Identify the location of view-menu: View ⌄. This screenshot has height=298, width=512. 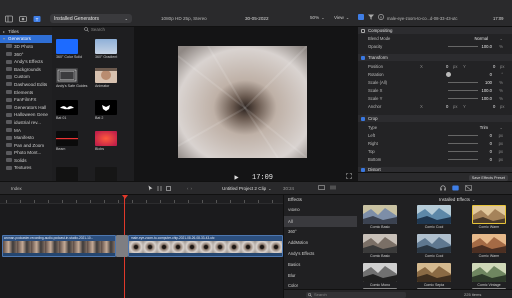
(341, 17).